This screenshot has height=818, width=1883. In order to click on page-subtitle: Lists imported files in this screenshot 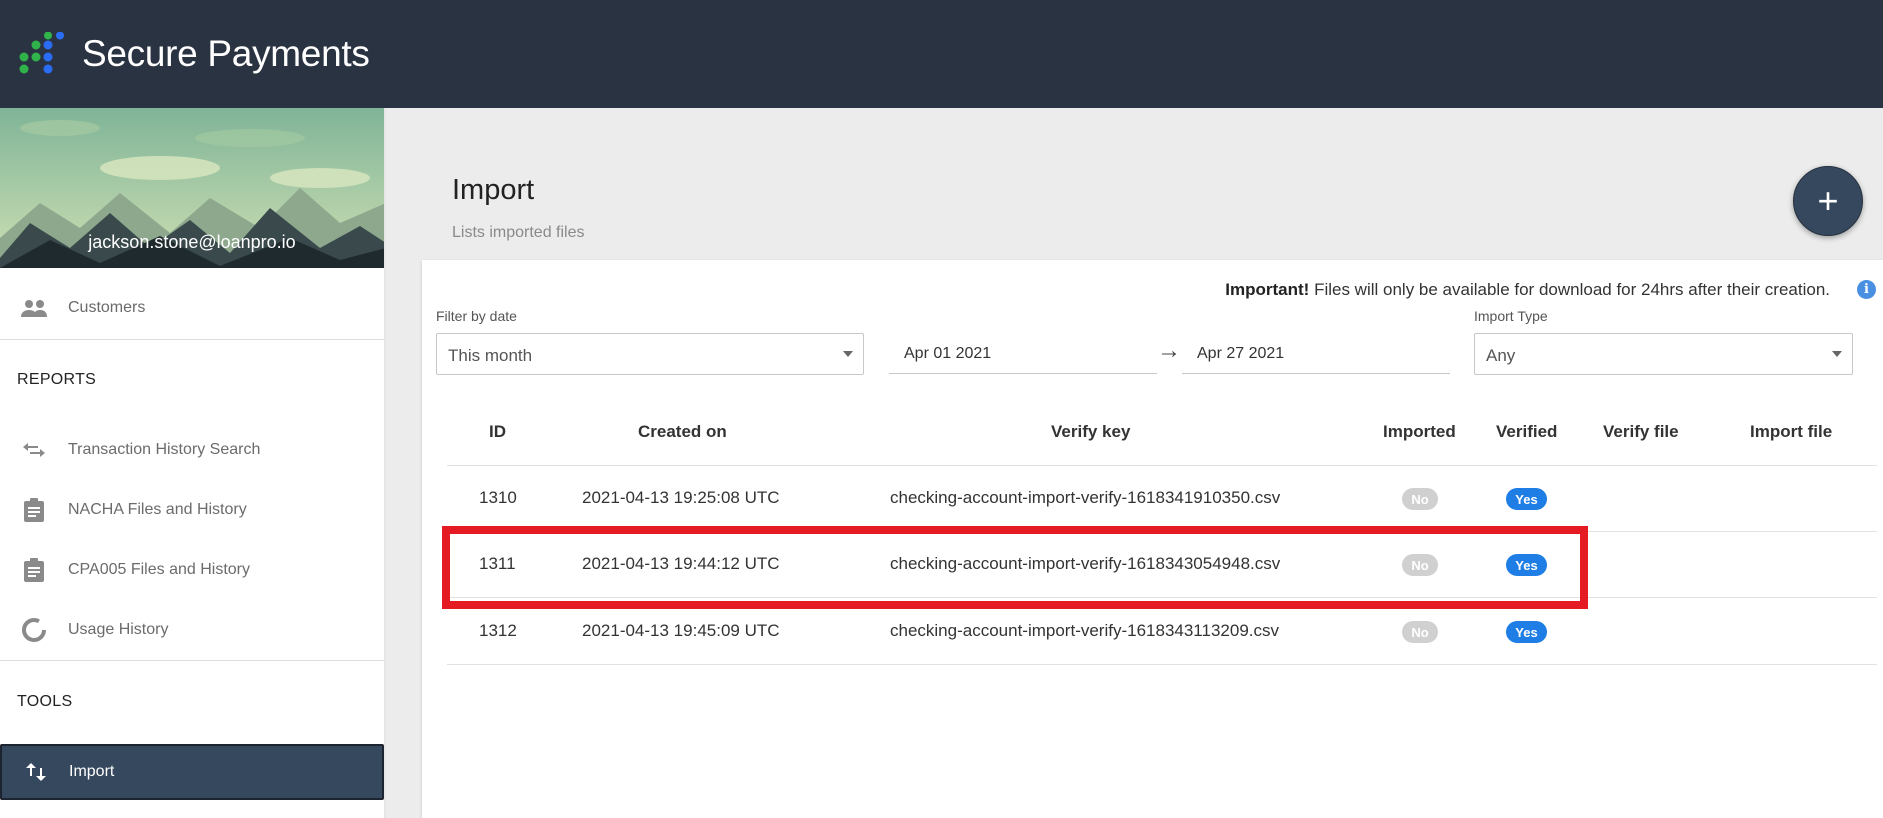, I will do `click(518, 232)`.